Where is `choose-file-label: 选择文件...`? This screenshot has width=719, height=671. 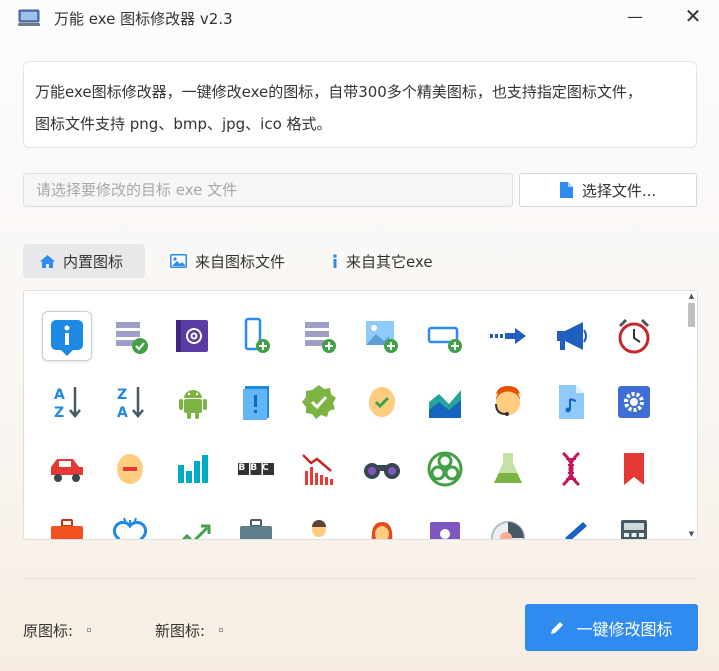
choose-file-label: 选择文件... is located at coordinates (619, 190).